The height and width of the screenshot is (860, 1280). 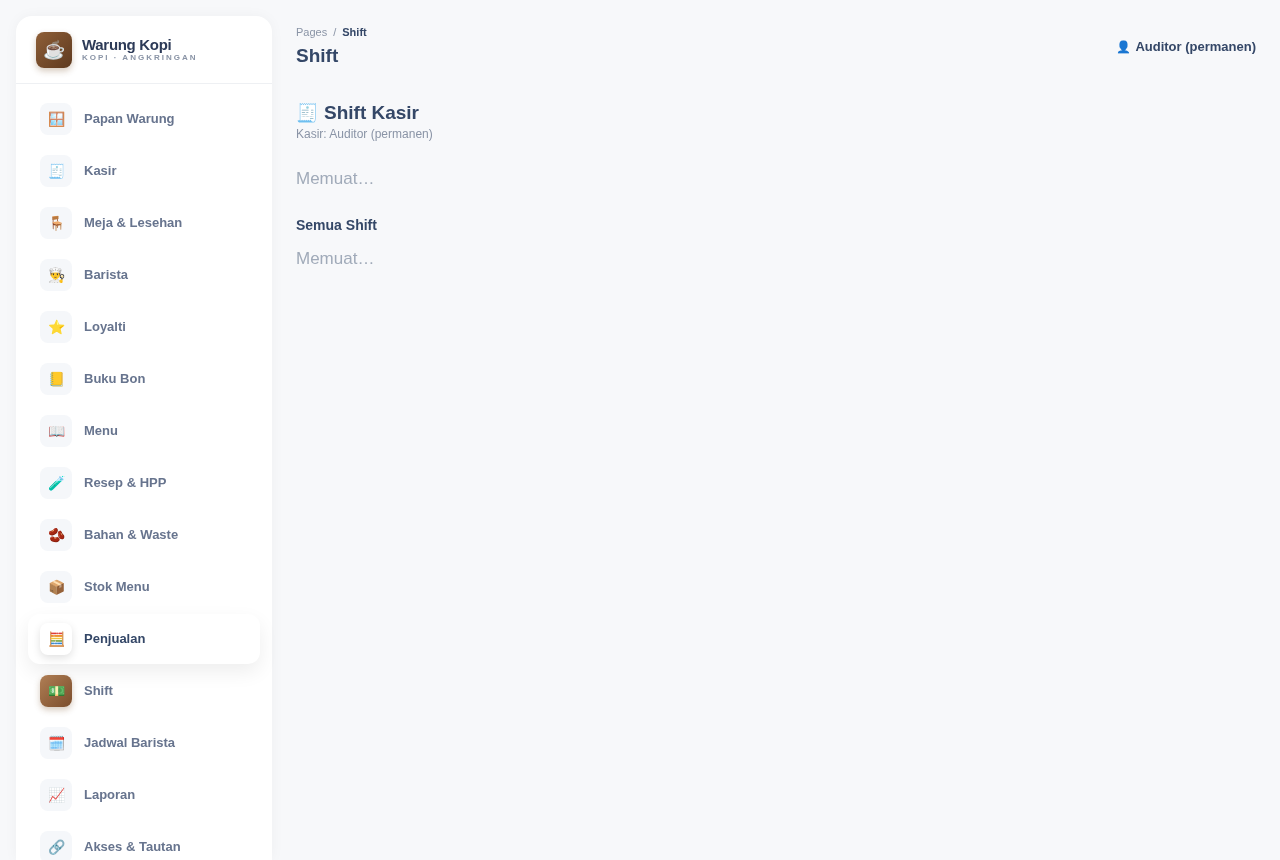 What do you see at coordinates (144, 483) in the screenshot?
I see `nav-item: 🧪 Resep & HPP` at bounding box center [144, 483].